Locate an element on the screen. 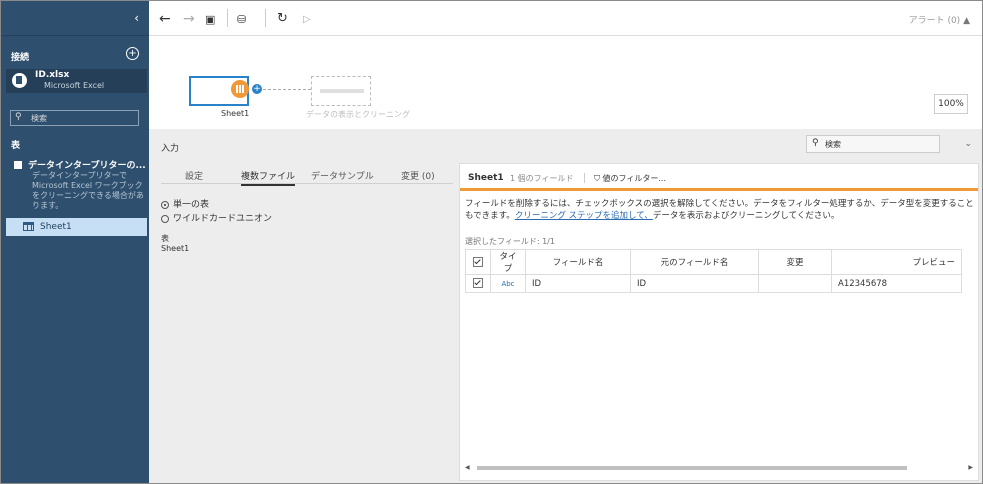 This screenshot has width=983, height=484. connector-line is located at coordinates (287, 89).